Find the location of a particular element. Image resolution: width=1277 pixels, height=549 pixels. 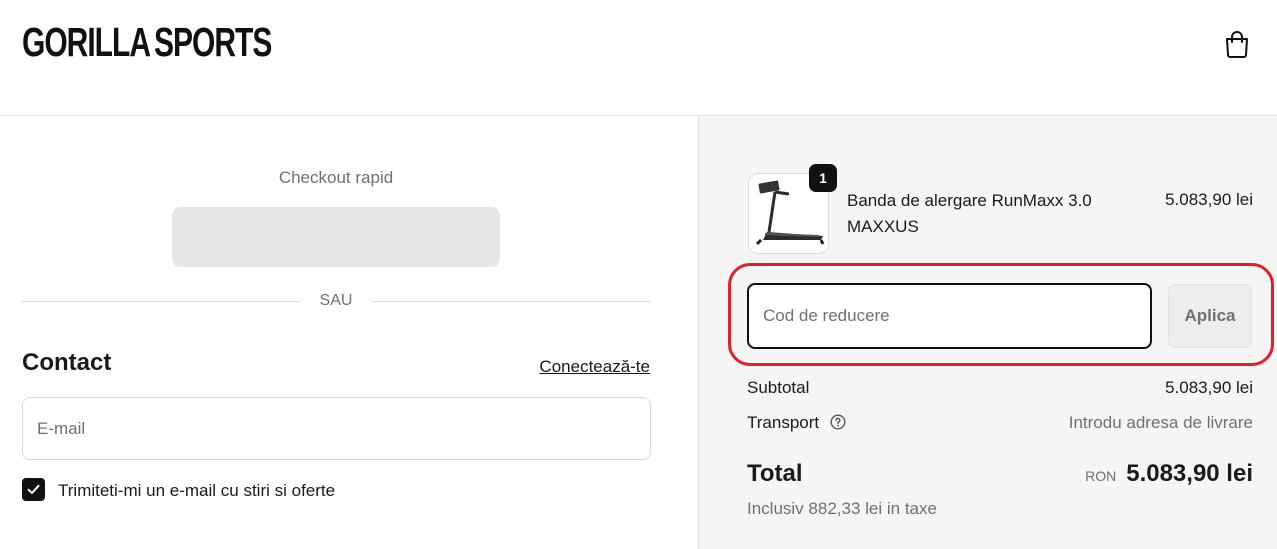

shopping-bag-icon is located at coordinates (1237, 44).